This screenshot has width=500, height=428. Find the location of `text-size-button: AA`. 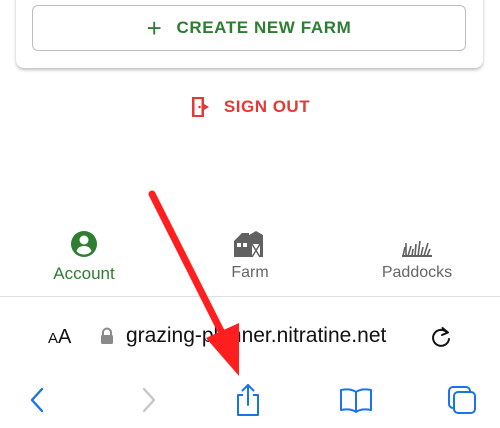

text-size-button: AA is located at coordinates (59, 337).